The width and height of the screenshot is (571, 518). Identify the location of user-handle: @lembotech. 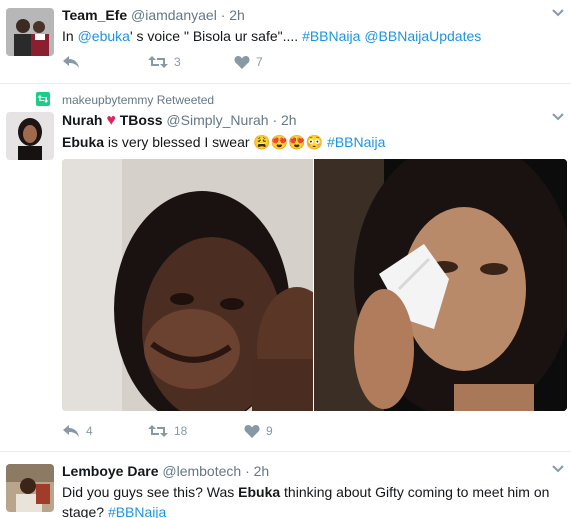
(201, 471).